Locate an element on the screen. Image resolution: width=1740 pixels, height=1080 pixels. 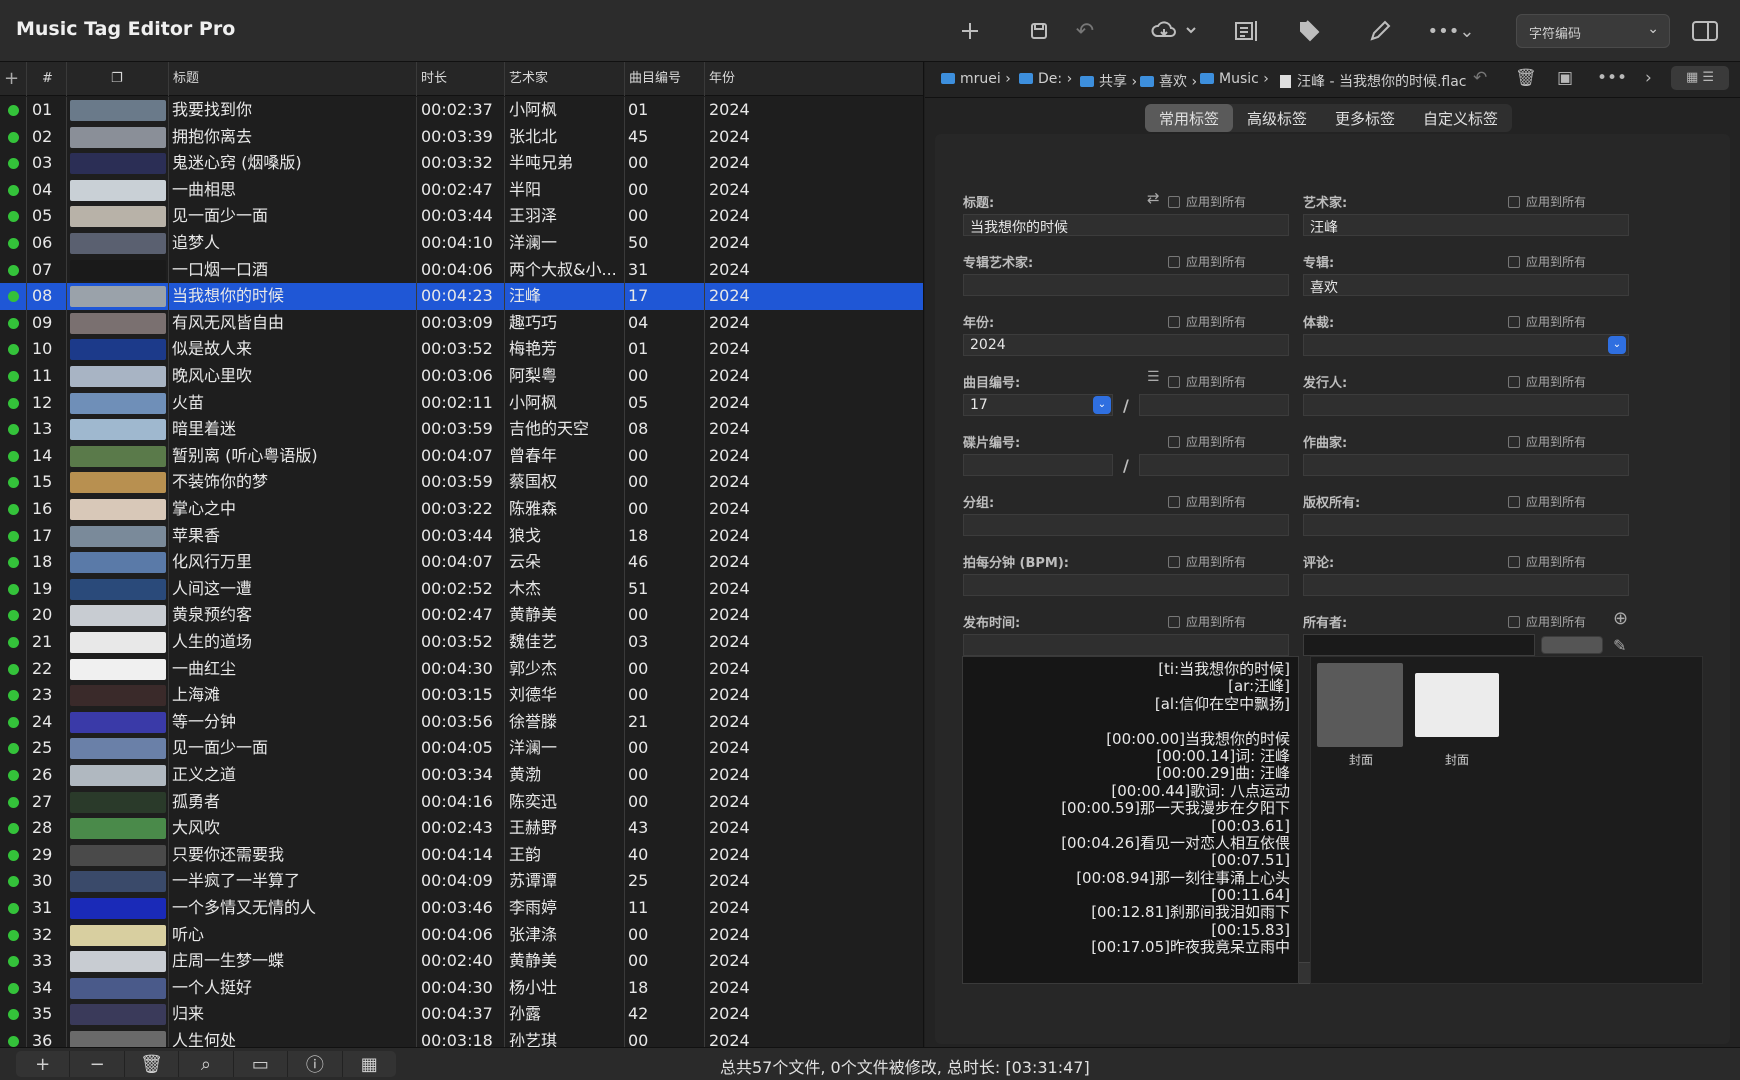
table-row: 21 人生的道场 00:03:52 魏佳艺 03 2024 is located at coordinates (461, 642).